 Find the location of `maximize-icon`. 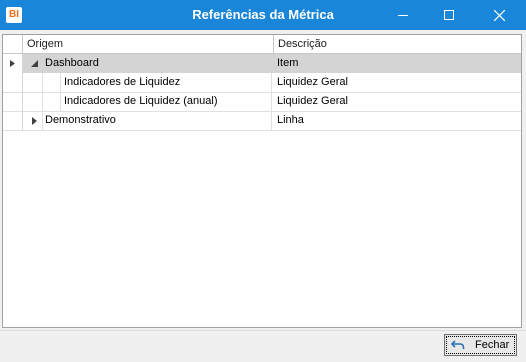

maximize-icon is located at coordinates (449, 15).